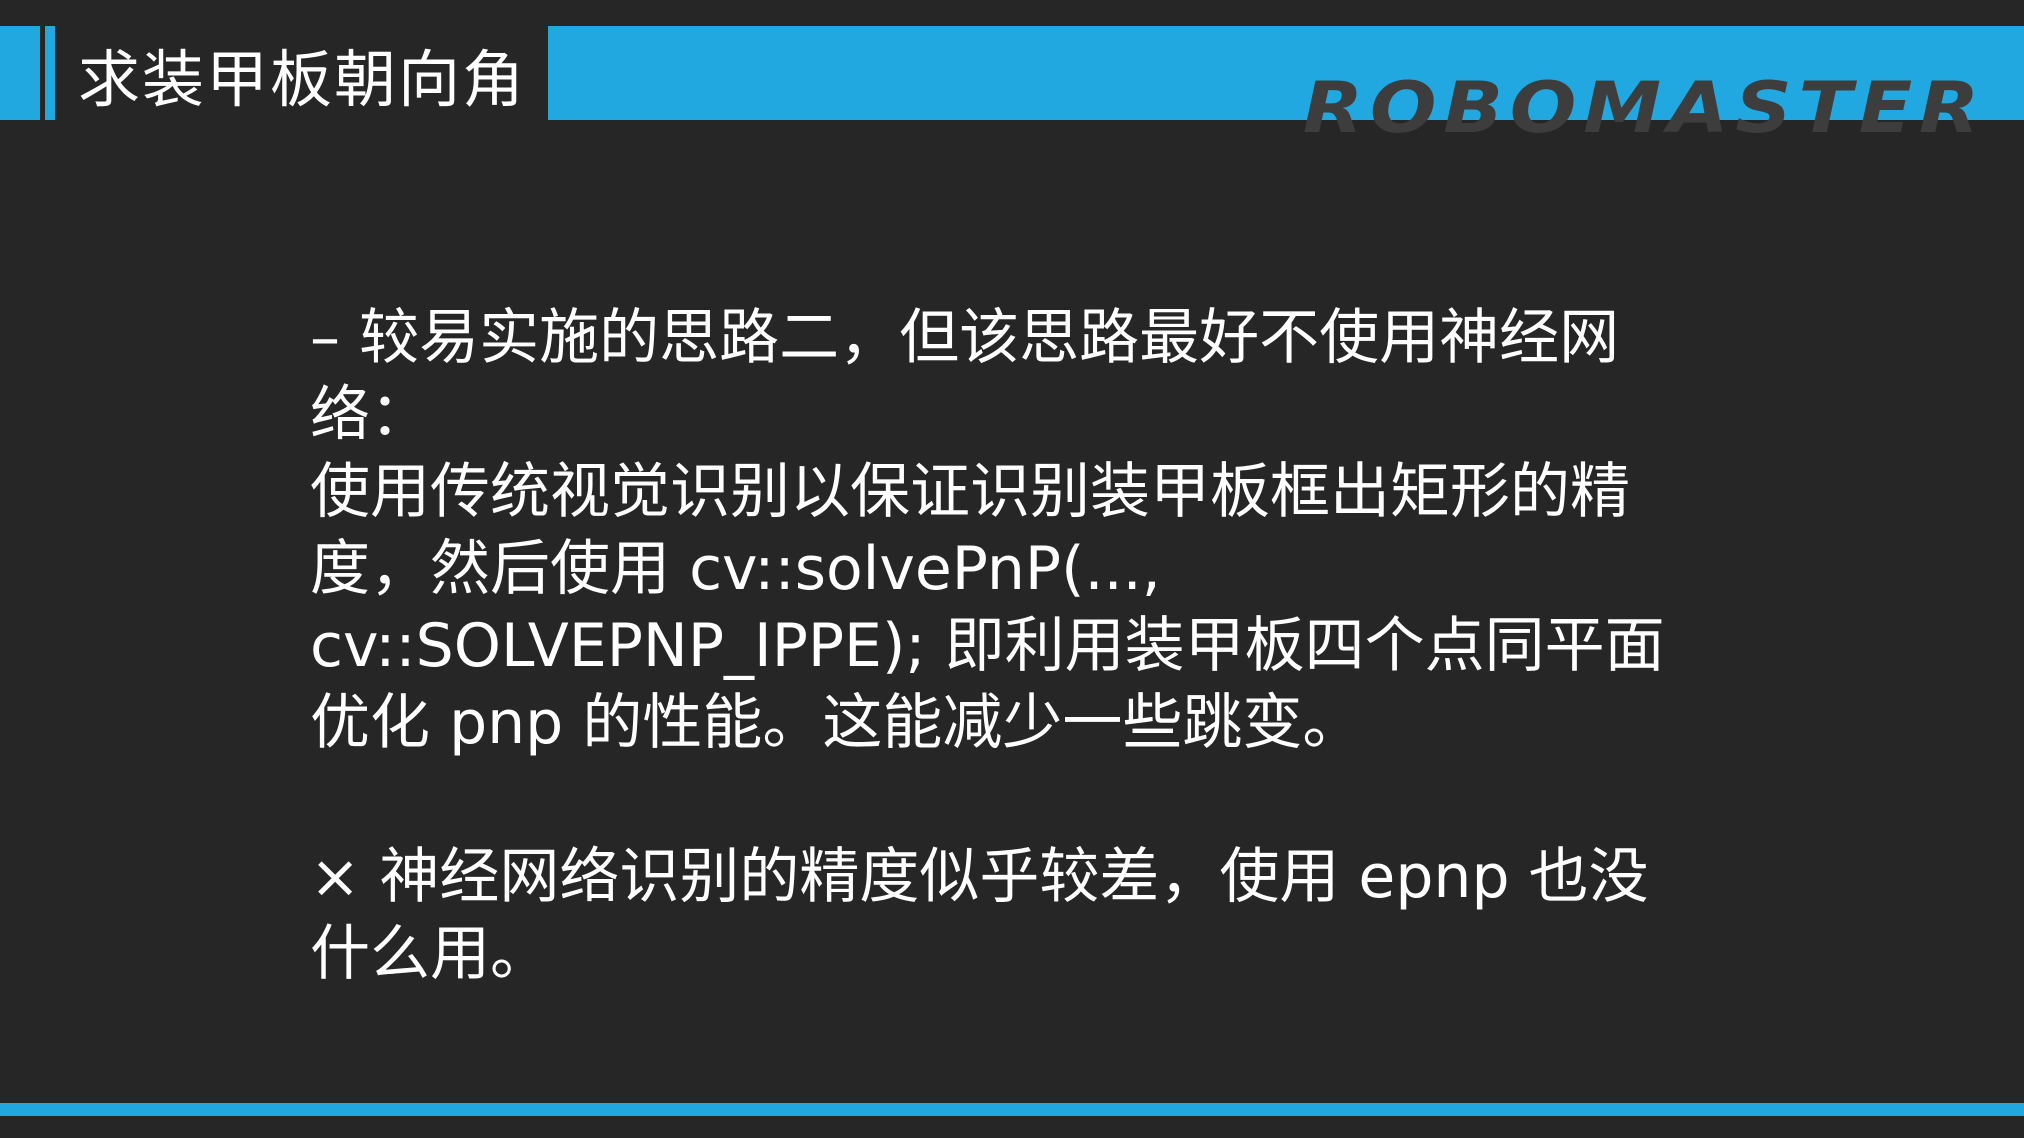  I want to click on body-line: 度，然后使用 cv::solvePnP(...,, so click(735, 569).